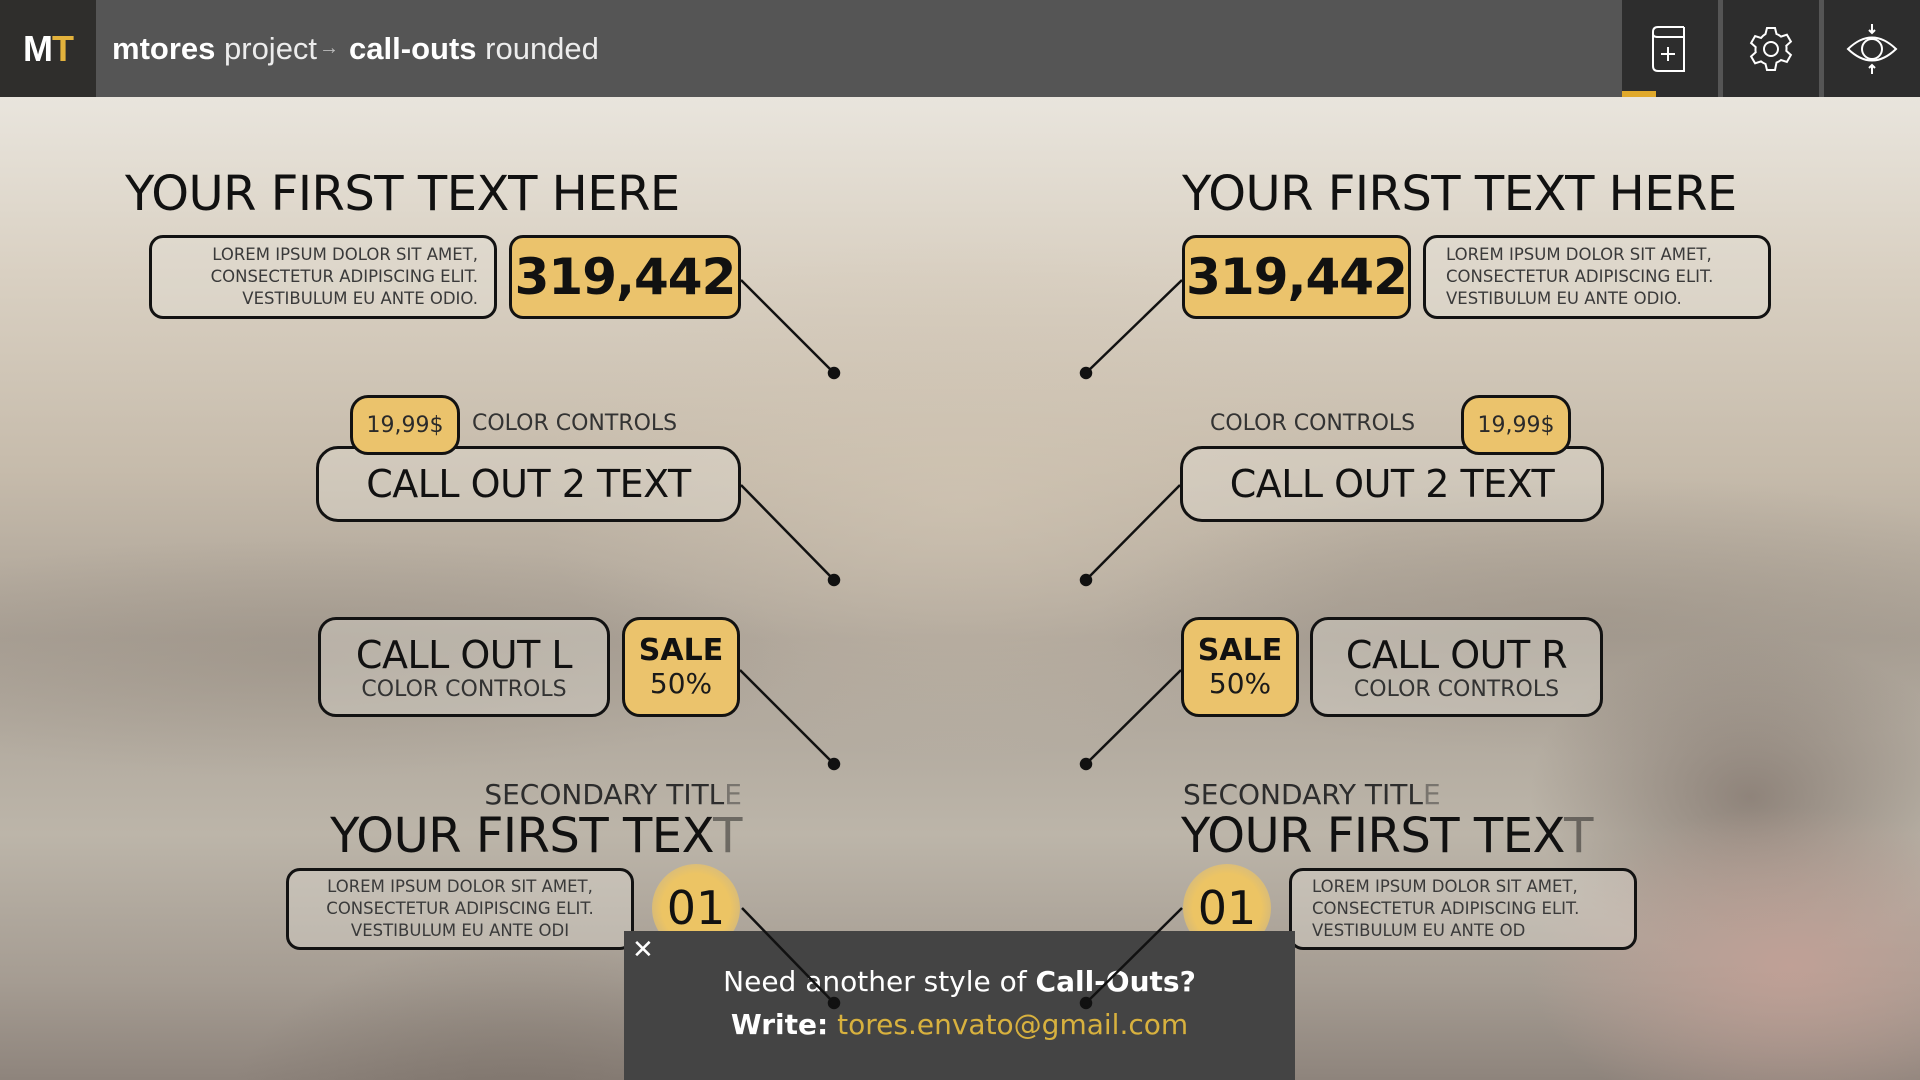 The image size is (1920, 1080). I want to click on popup-write-label: Write:, so click(779, 1024).